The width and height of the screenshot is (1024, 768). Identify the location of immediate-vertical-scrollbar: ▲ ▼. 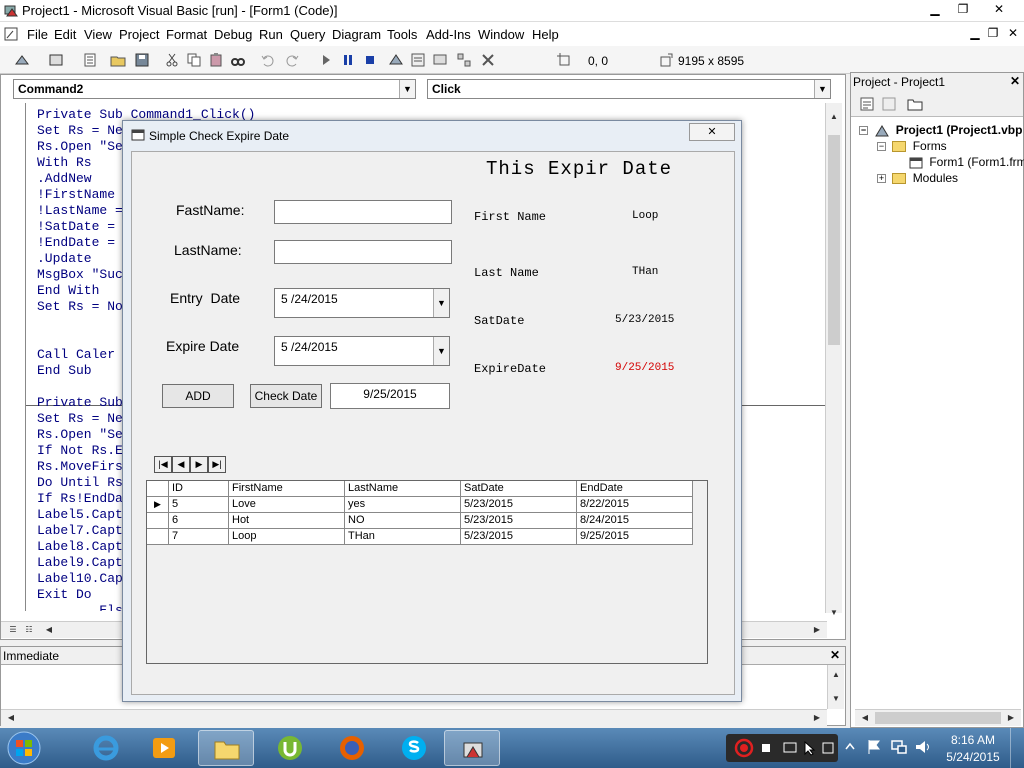
(835, 687).